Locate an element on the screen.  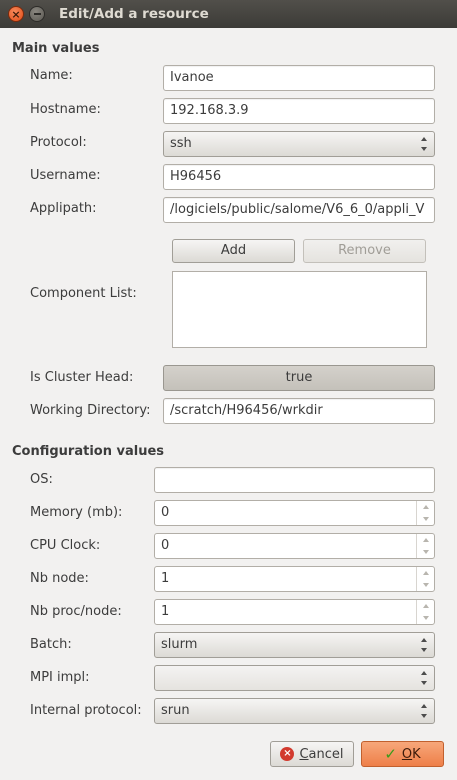
protocol-value: ssh is located at coordinates (181, 143).